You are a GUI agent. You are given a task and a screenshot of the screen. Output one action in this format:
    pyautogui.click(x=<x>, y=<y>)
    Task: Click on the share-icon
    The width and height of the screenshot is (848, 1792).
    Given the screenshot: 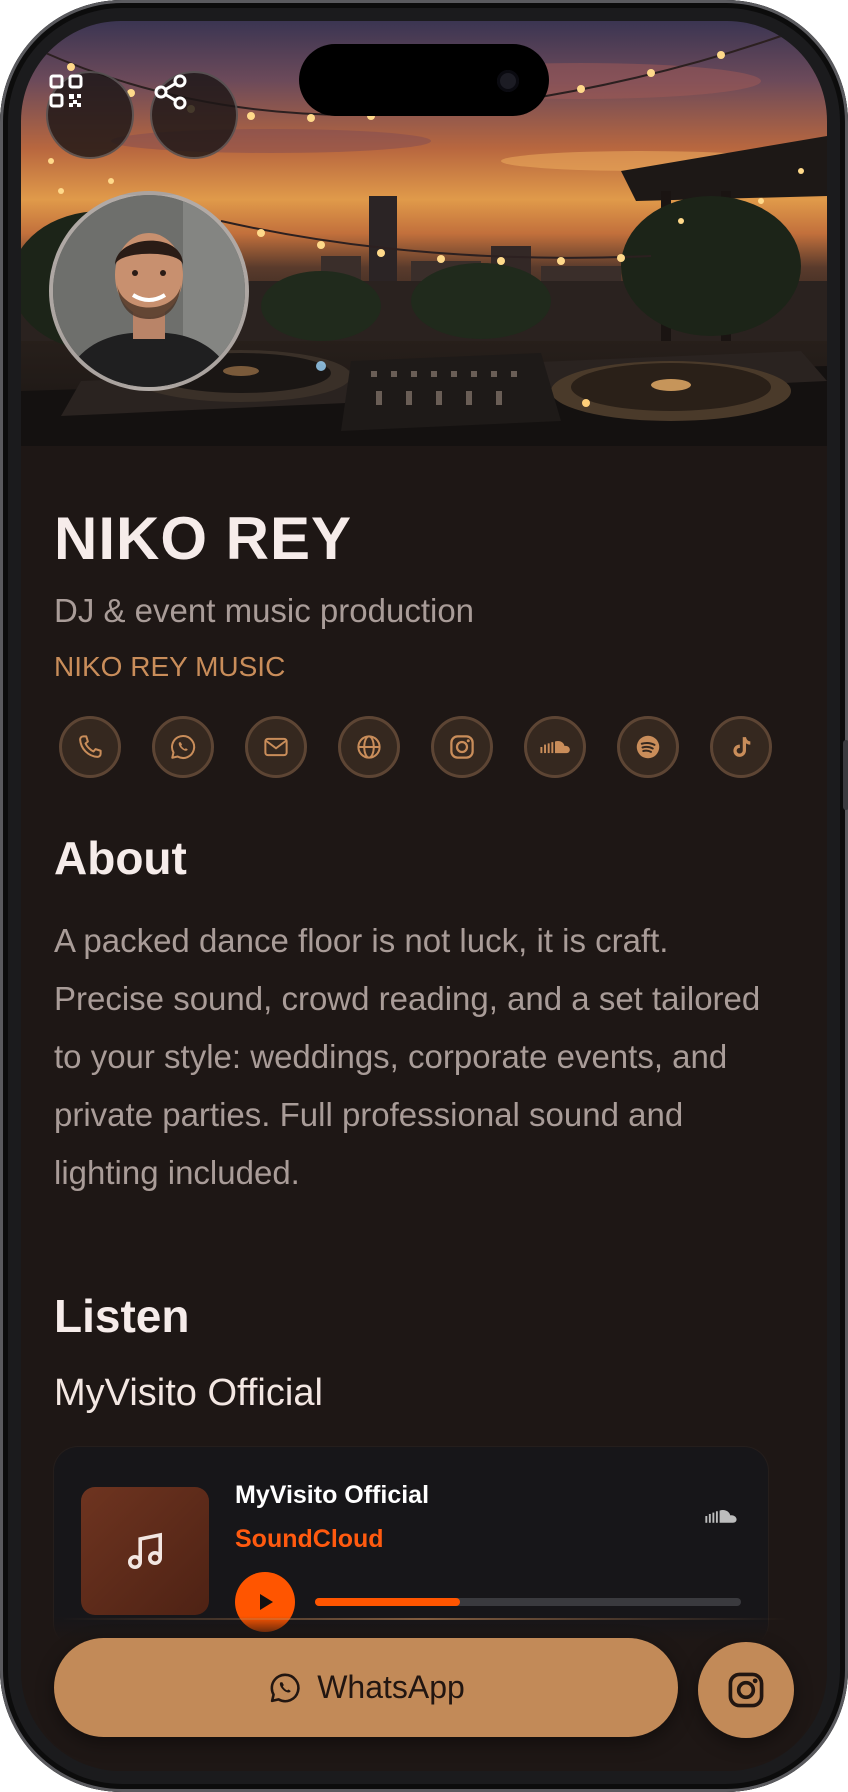 What is the action you would take?
    pyautogui.click(x=170, y=92)
    